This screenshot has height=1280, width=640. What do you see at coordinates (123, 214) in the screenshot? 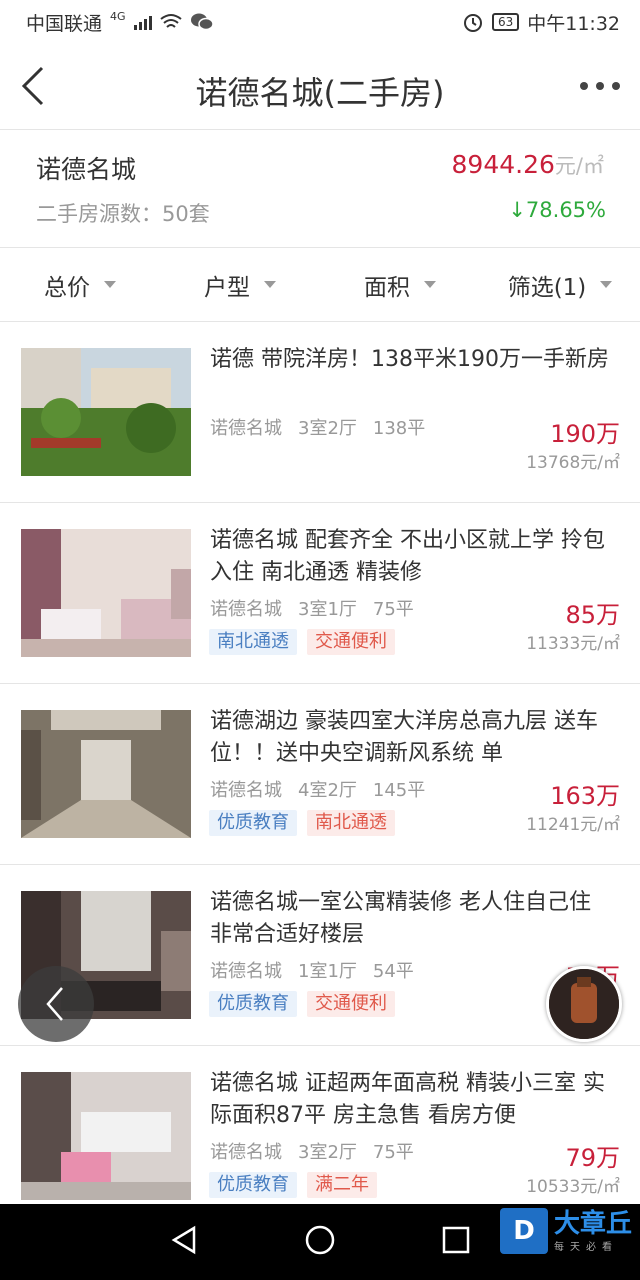
I see `listing-count: 二手房源数：50套` at bounding box center [123, 214].